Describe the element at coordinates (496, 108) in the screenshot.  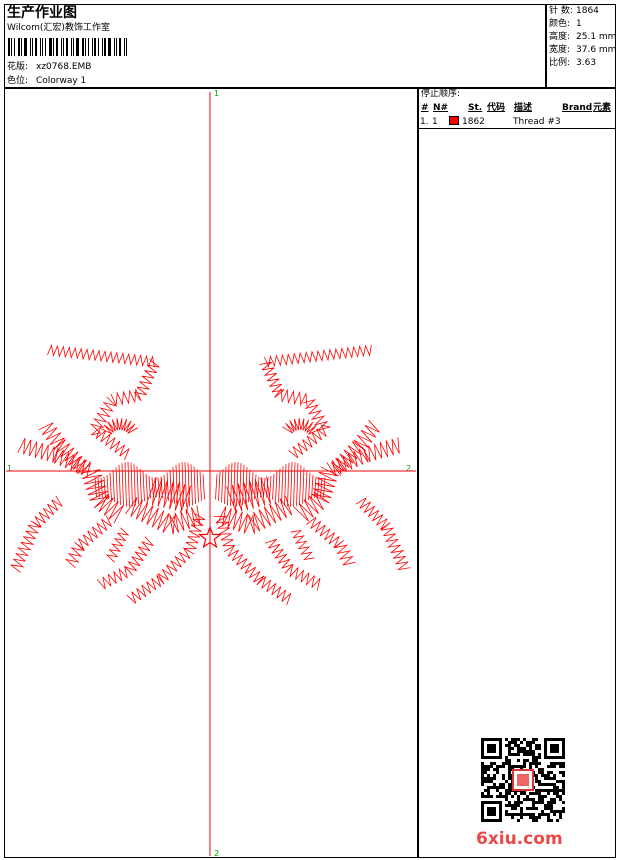
I see `col-code: 代码` at that location.